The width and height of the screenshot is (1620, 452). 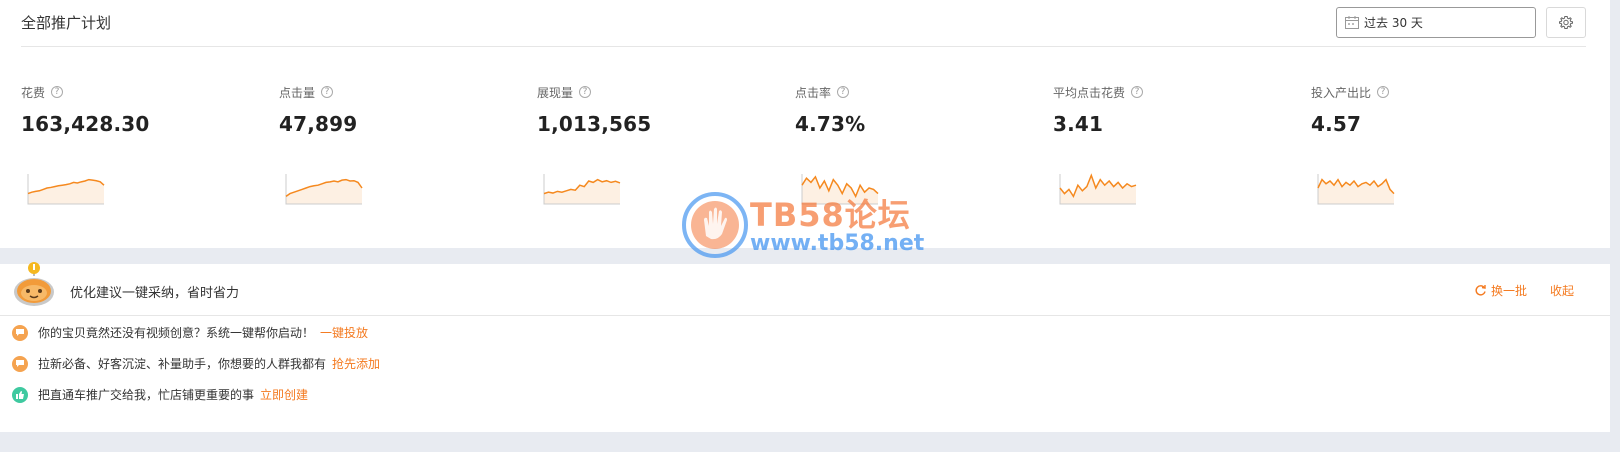 I want to click on suggestion-action-link: 抢先添加, so click(x=356, y=363).